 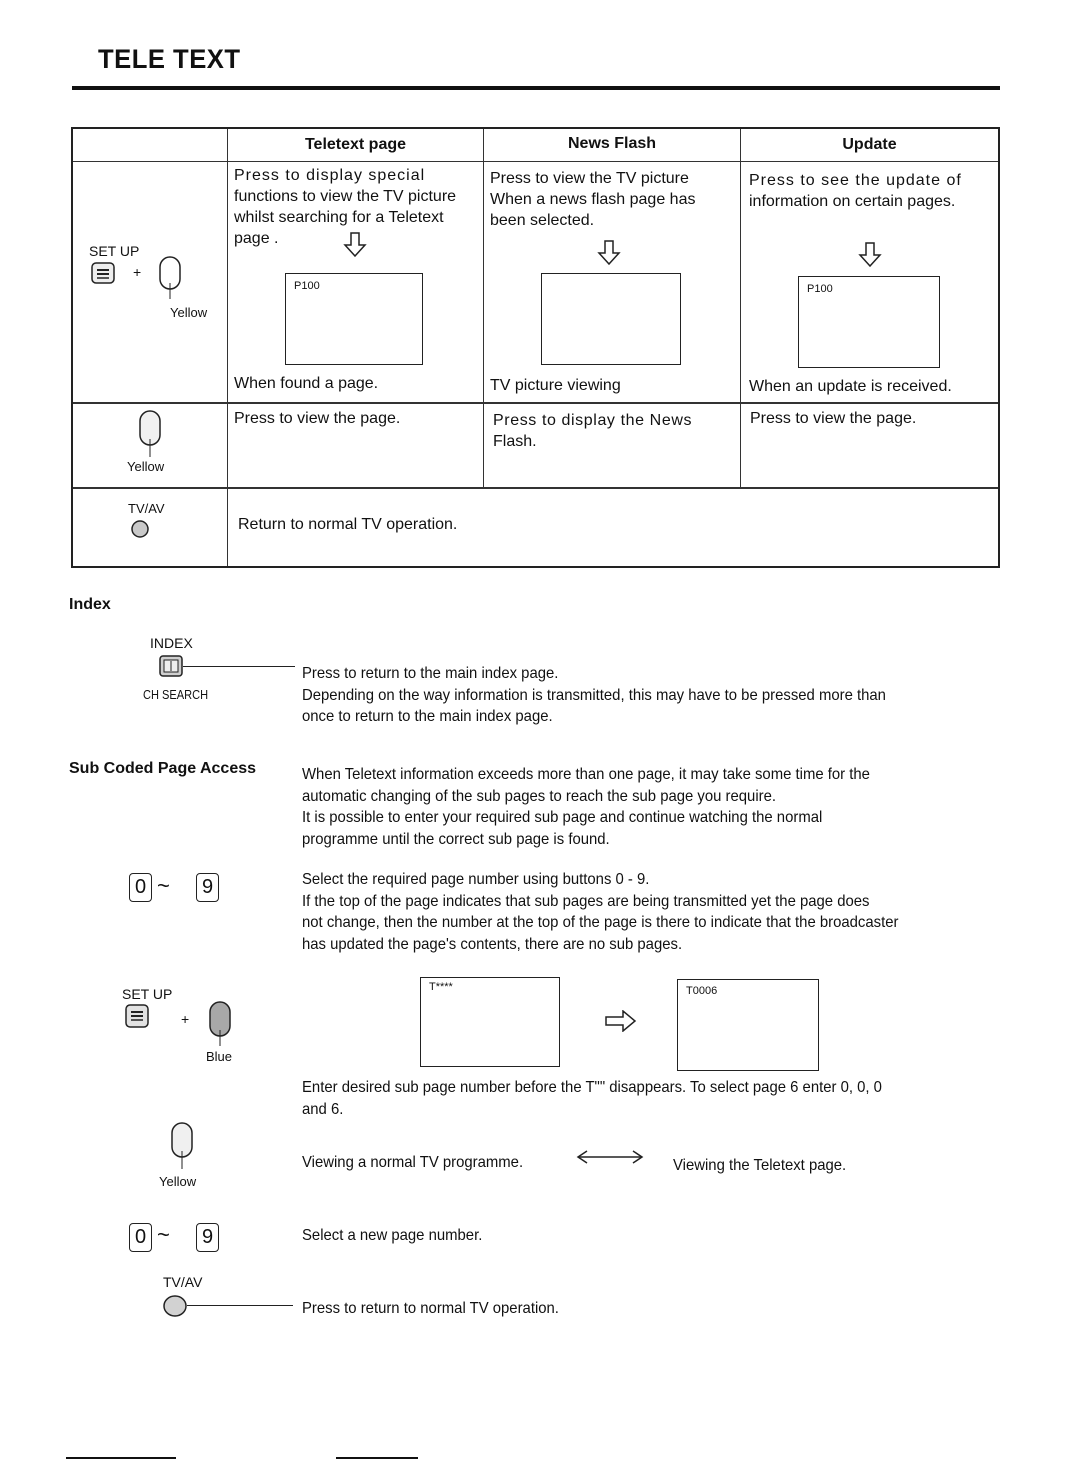 I want to click on text-line: functions to view the TV picture, so click(x=345, y=196).